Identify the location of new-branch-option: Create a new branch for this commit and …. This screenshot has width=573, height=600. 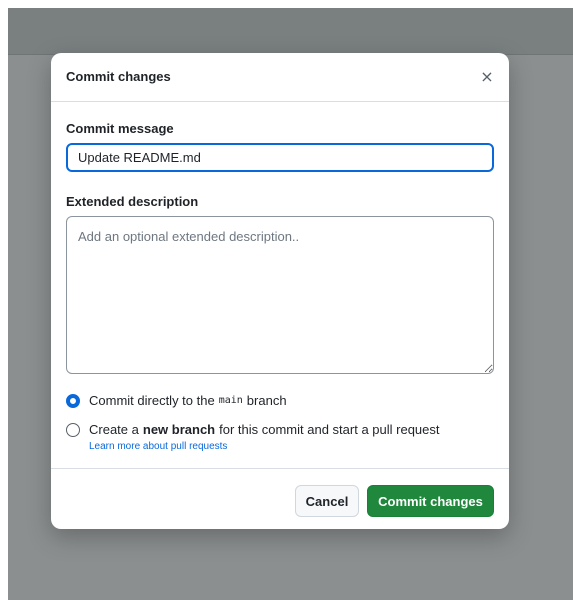
(280, 429).